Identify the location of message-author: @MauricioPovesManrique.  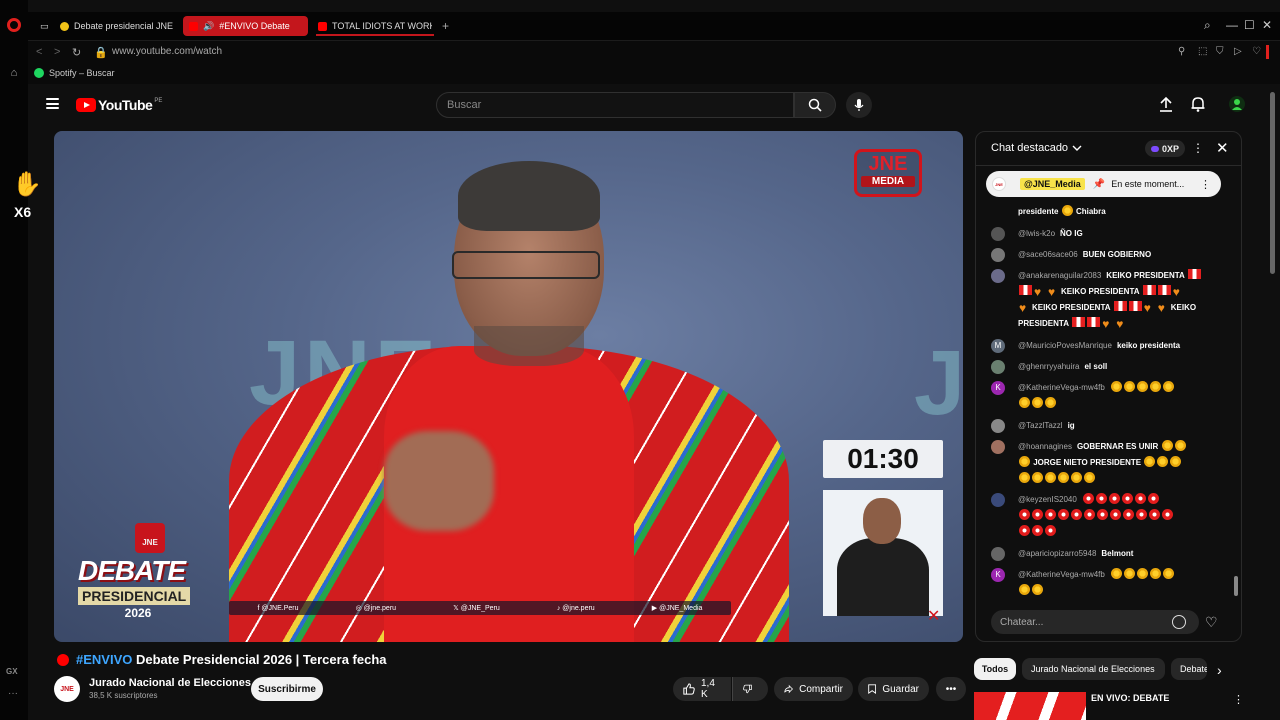
(1065, 345).